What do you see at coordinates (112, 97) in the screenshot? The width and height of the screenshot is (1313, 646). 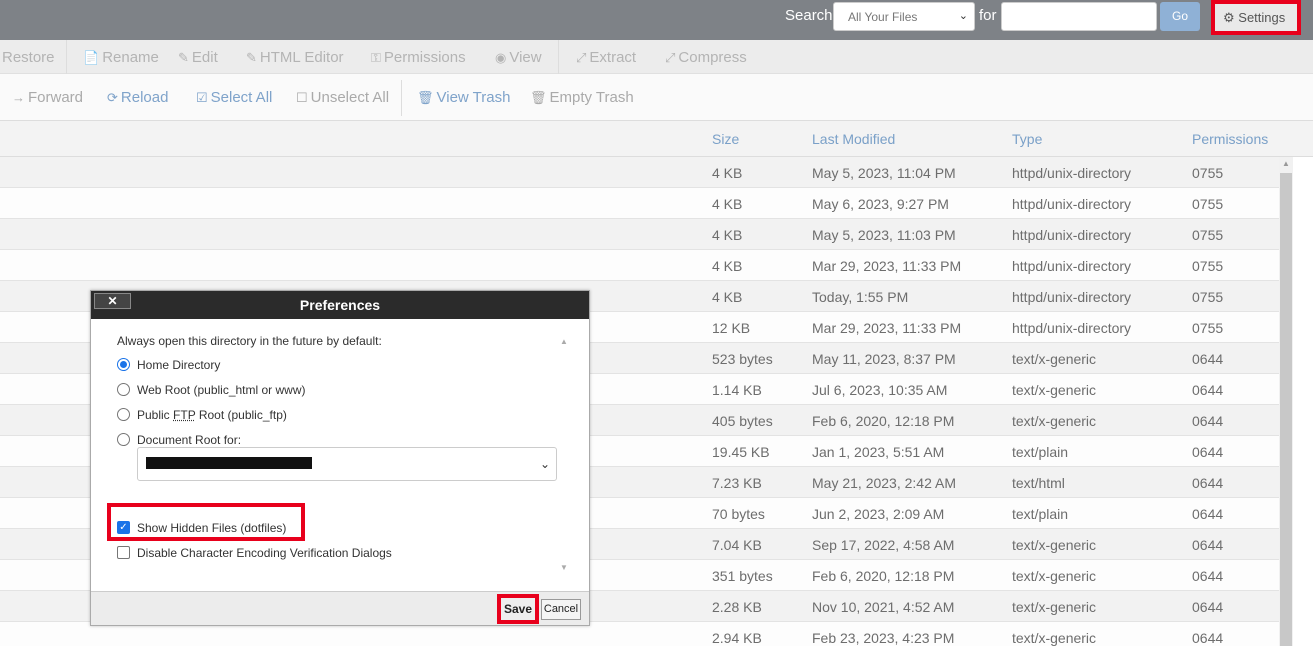 I see `refresh-icon: ⟳` at bounding box center [112, 97].